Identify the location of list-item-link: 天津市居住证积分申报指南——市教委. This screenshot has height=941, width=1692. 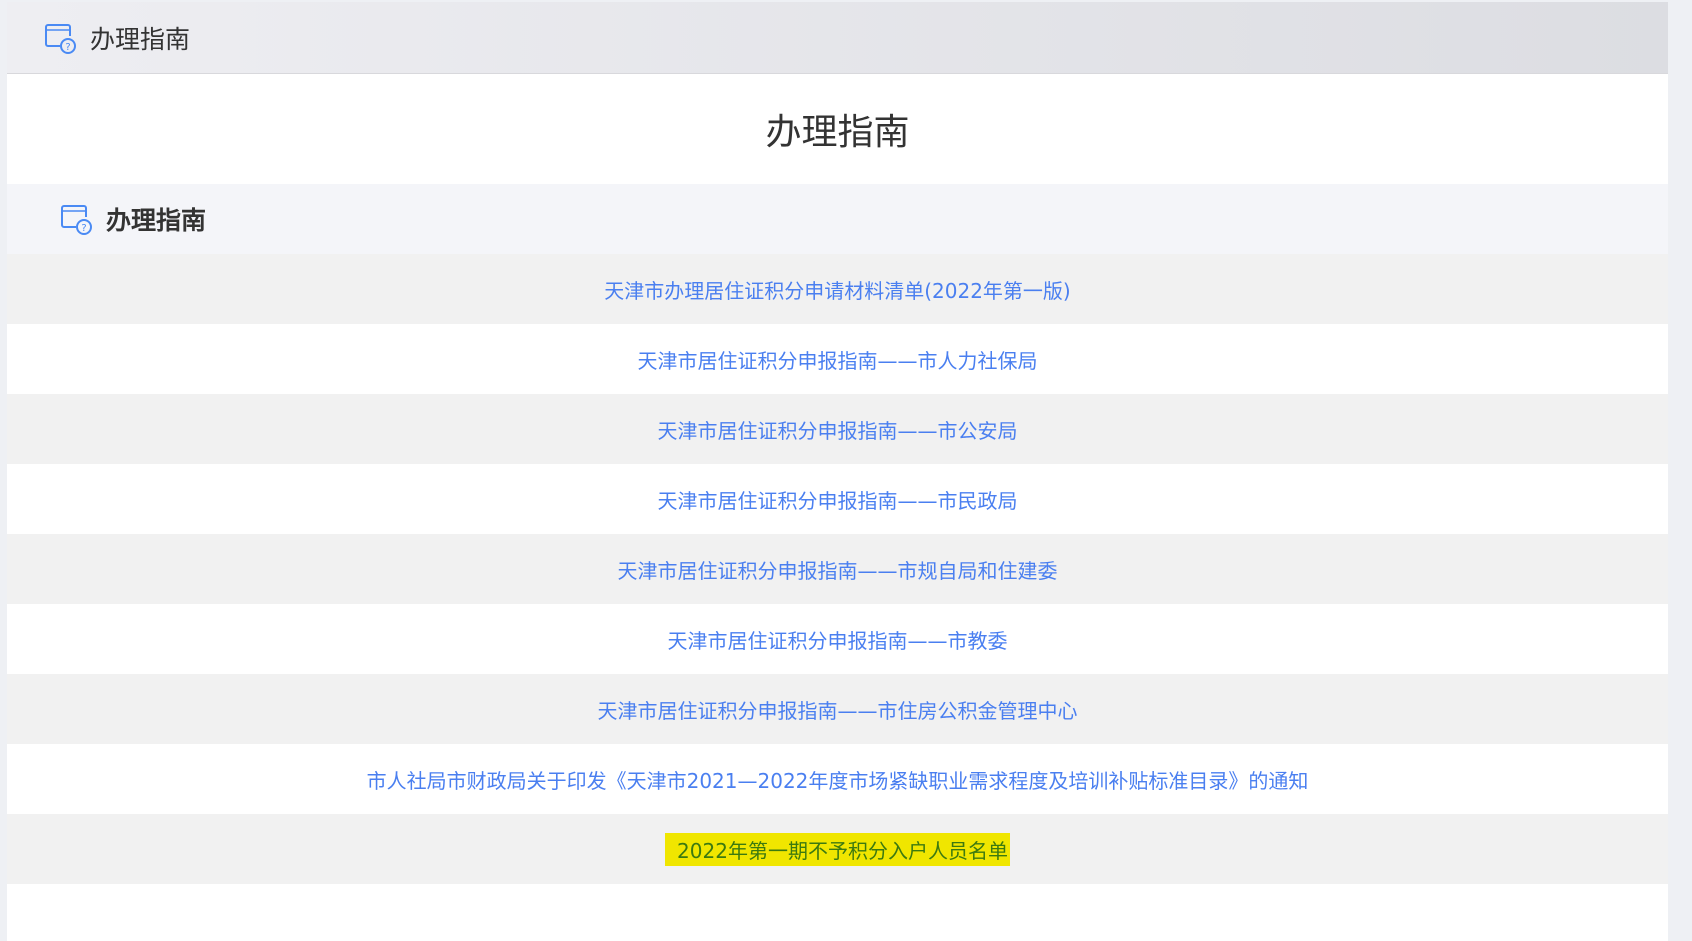
(837, 639).